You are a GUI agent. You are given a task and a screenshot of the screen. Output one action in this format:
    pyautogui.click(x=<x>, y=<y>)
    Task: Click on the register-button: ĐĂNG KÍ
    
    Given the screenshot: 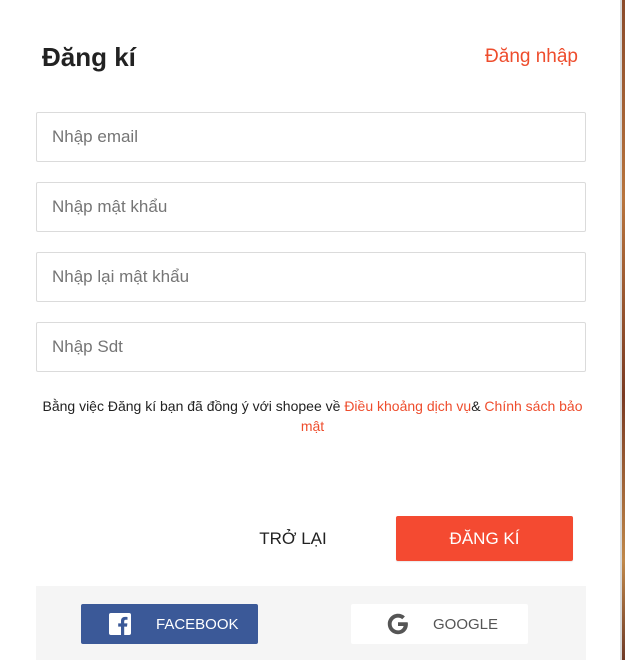 What is the action you would take?
    pyautogui.click(x=484, y=538)
    